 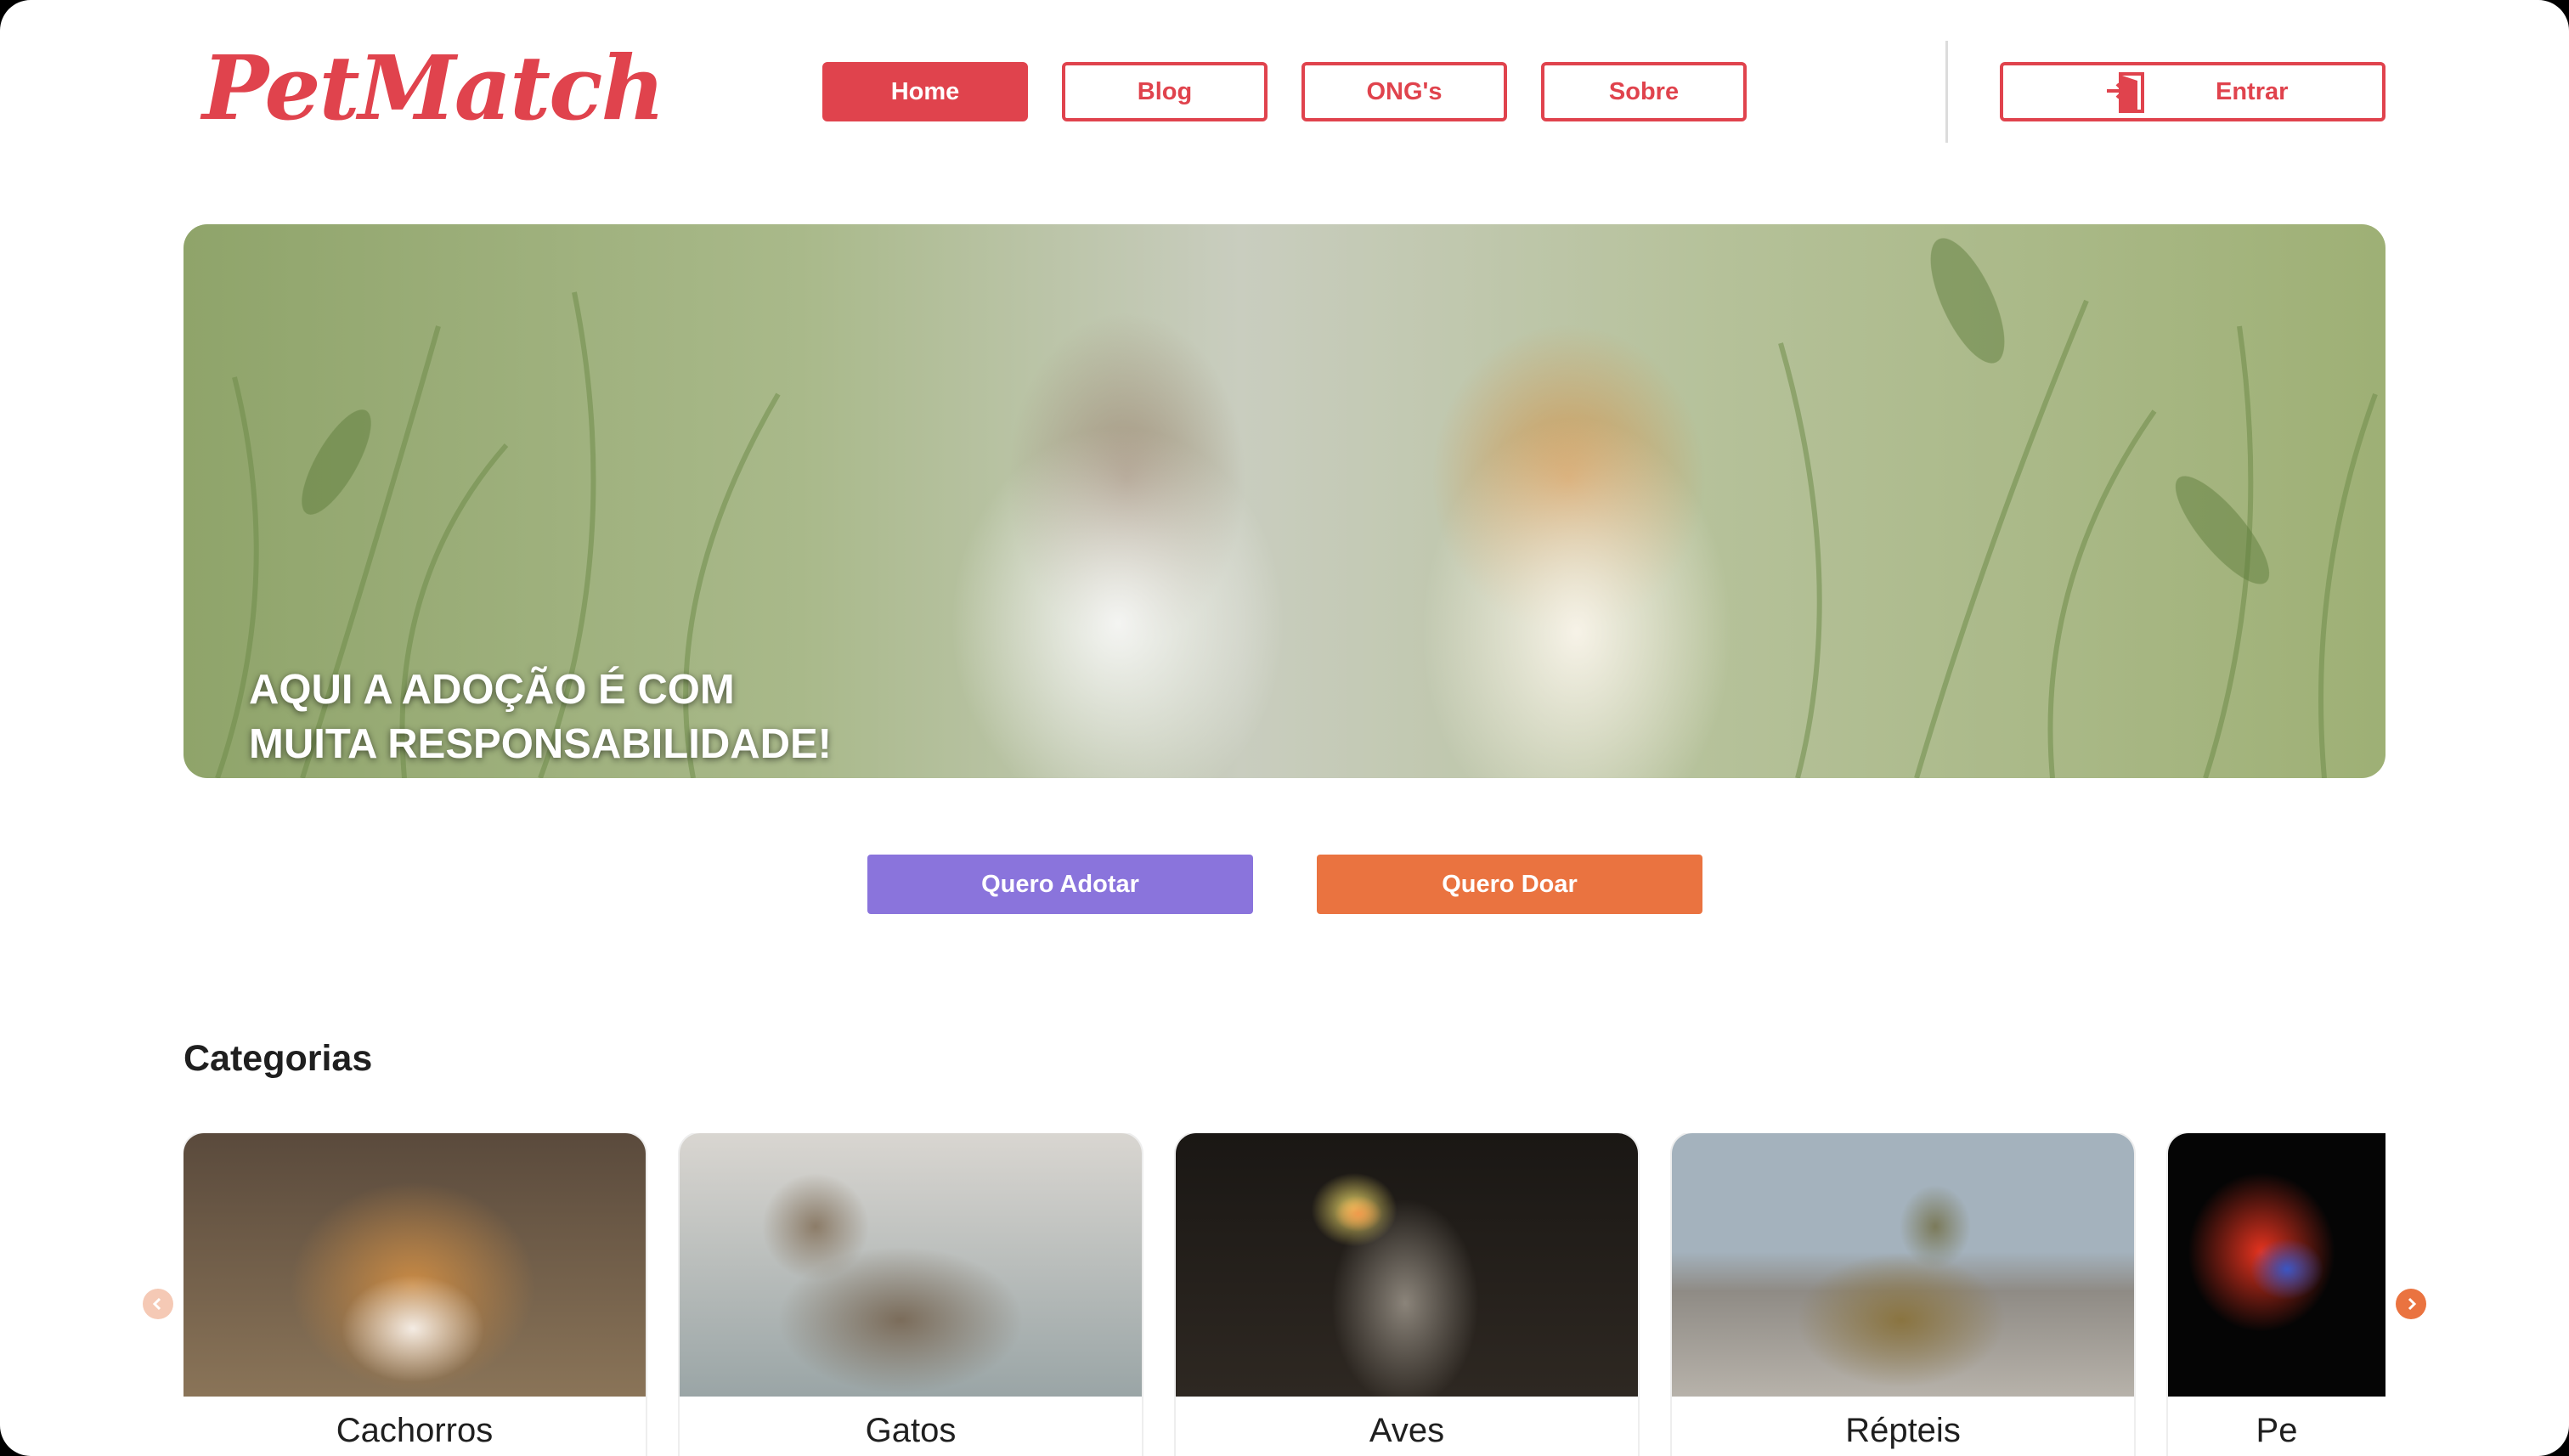 What do you see at coordinates (911, 1431) in the screenshot?
I see `category-label: Gatos` at bounding box center [911, 1431].